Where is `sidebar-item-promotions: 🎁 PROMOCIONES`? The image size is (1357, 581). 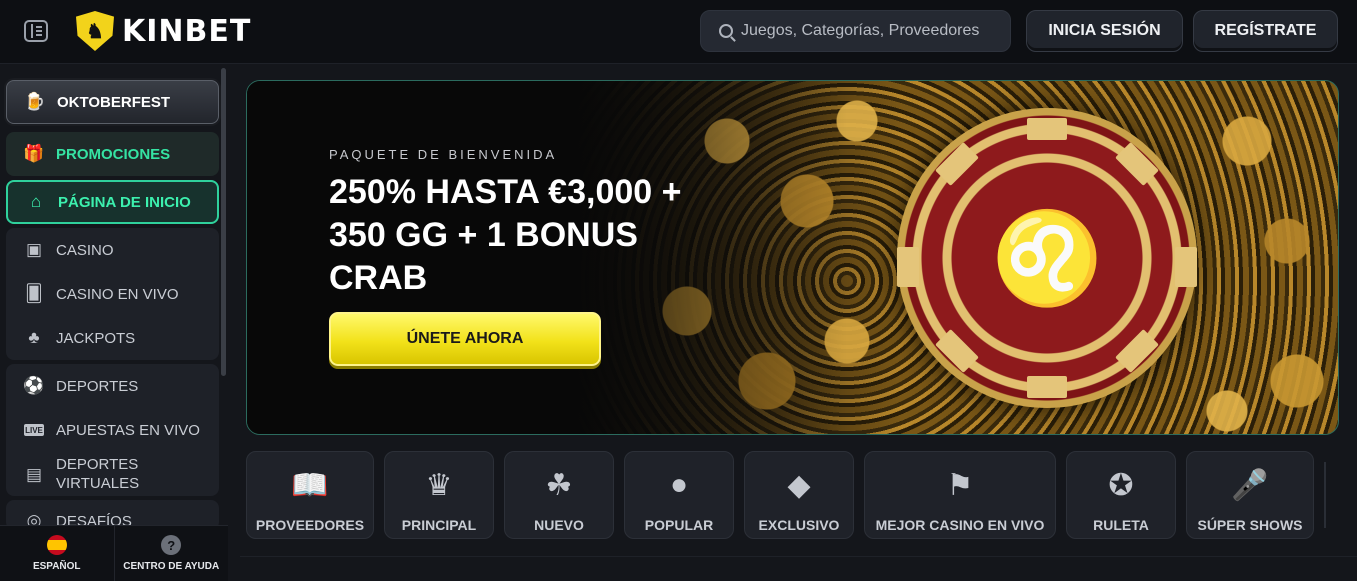
sidebar-item-promotions: 🎁 PROMOCIONES is located at coordinates (112, 154).